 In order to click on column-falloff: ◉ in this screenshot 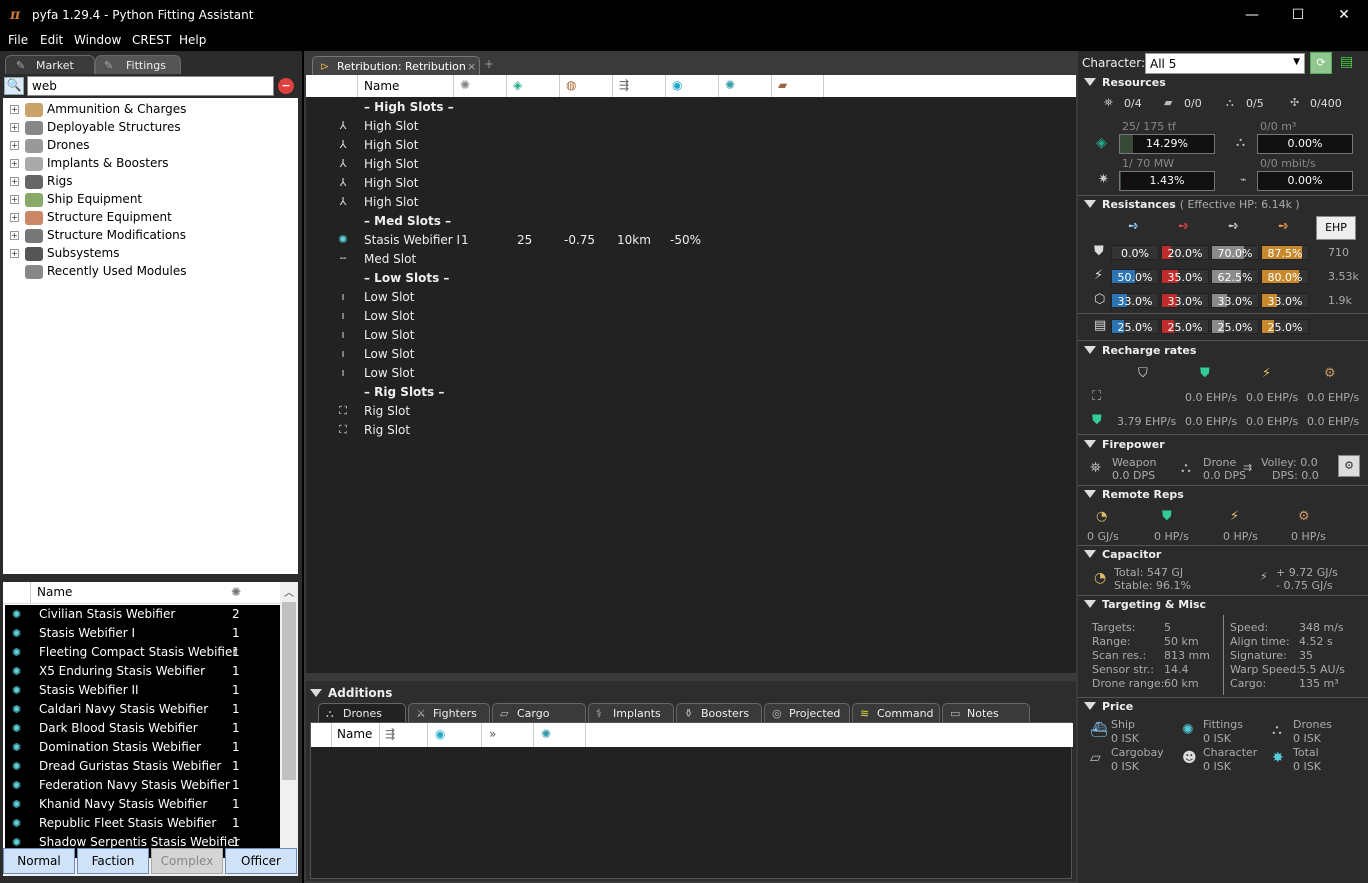, I will do `click(692, 86)`.